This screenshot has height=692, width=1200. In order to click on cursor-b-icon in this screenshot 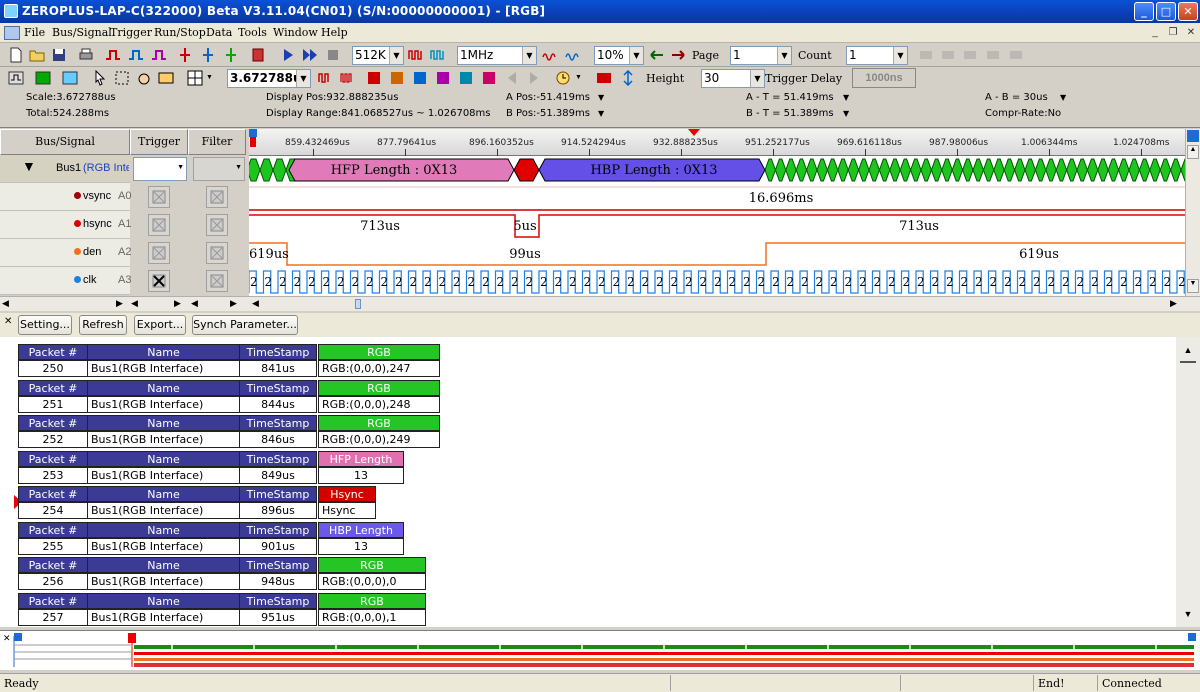, I will do `click(208, 55)`.